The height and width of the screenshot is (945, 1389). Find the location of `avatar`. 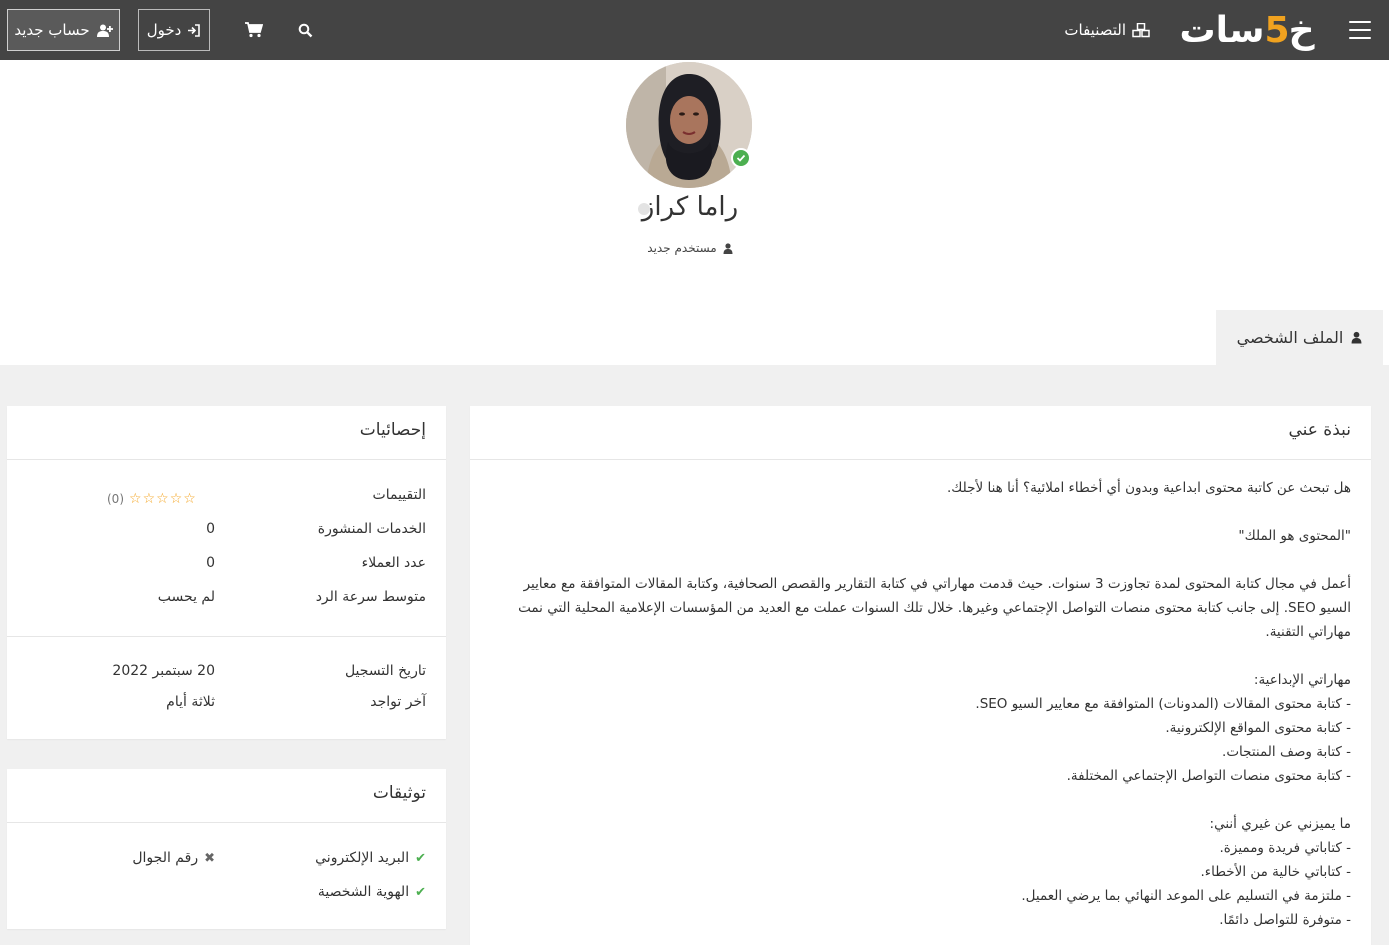

avatar is located at coordinates (689, 125).